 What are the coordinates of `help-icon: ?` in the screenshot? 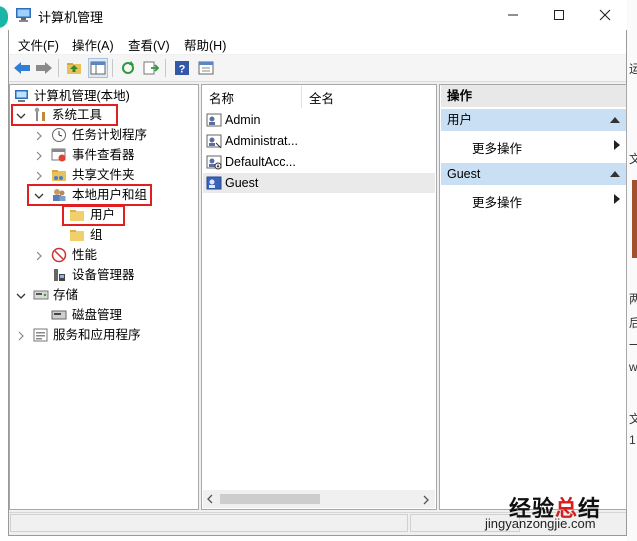 It's located at (182, 68).